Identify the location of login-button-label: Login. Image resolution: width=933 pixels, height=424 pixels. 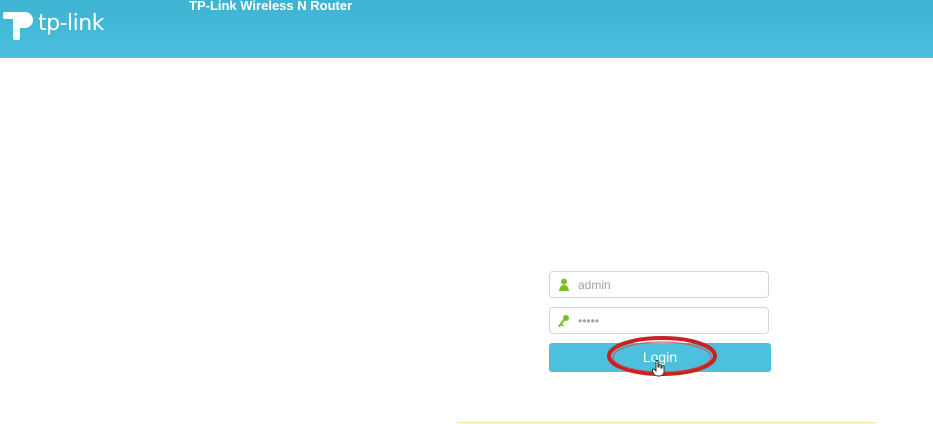
(660, 357).